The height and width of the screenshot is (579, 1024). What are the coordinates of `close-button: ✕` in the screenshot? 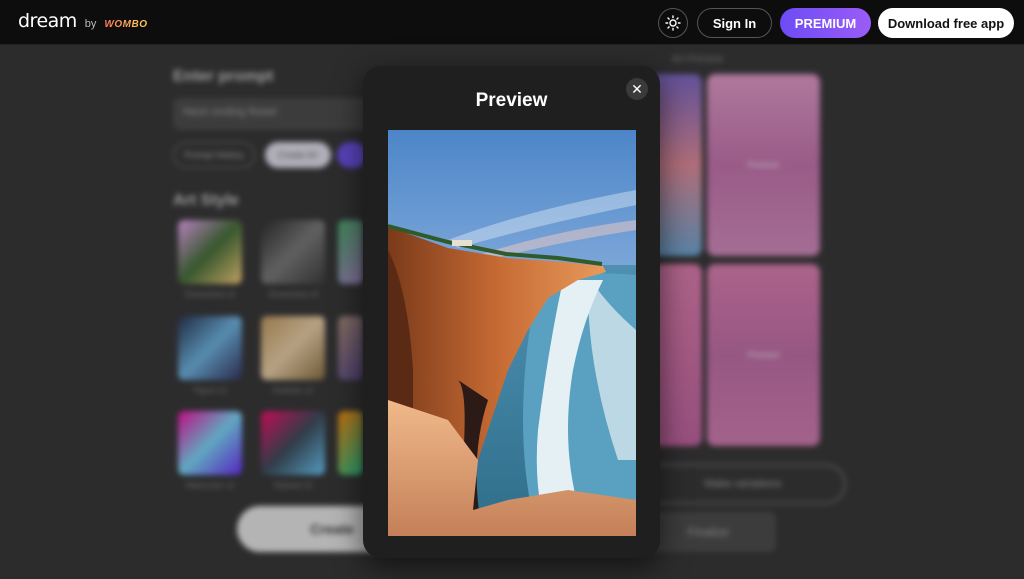 It's located at (637, 89).